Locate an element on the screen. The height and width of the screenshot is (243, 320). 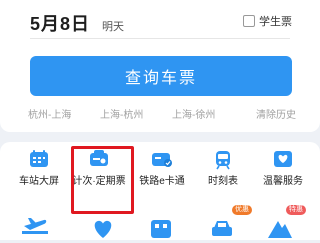
service-label: 时刻表 is located at coordinates (223, 181).